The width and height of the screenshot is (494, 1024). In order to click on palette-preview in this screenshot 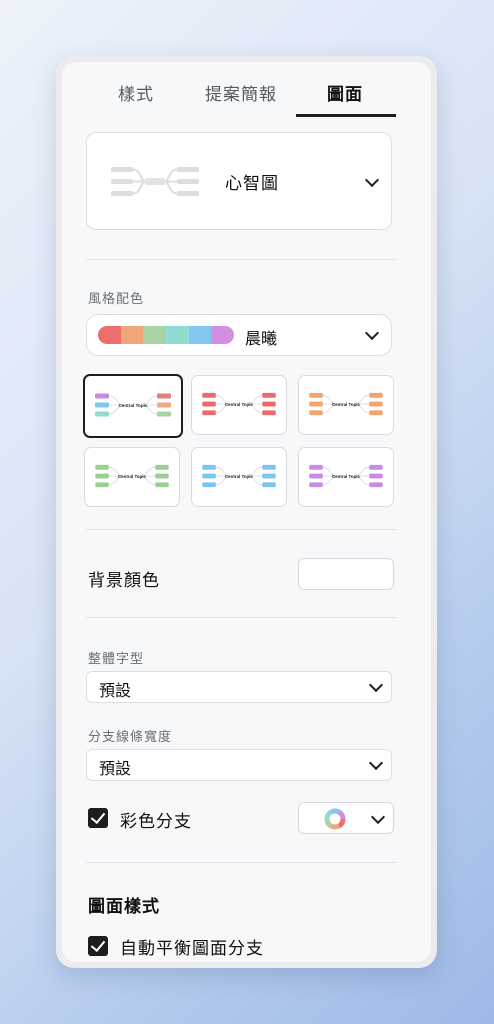, I will do `click(166, 335)`.